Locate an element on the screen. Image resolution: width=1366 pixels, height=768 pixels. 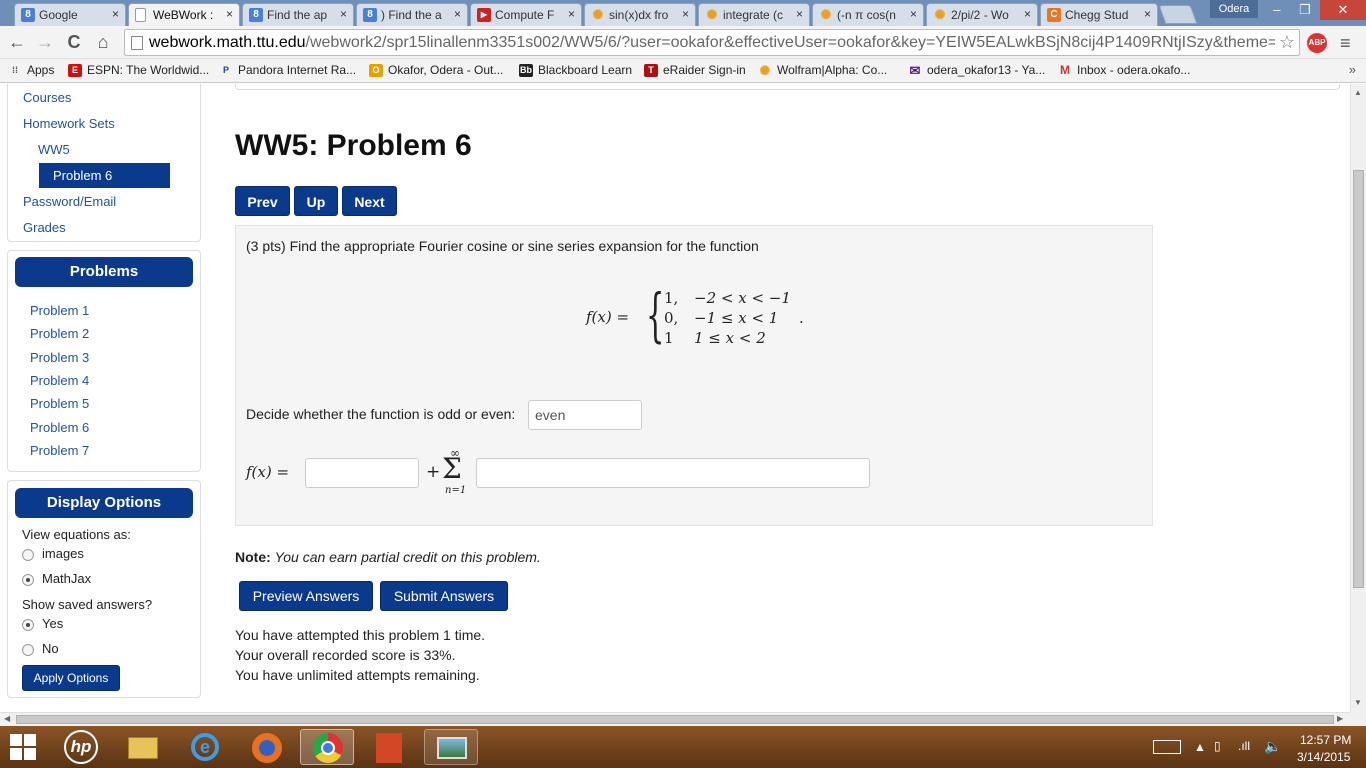
nav-ww5: WW5 is located at coordinates (54, 149).